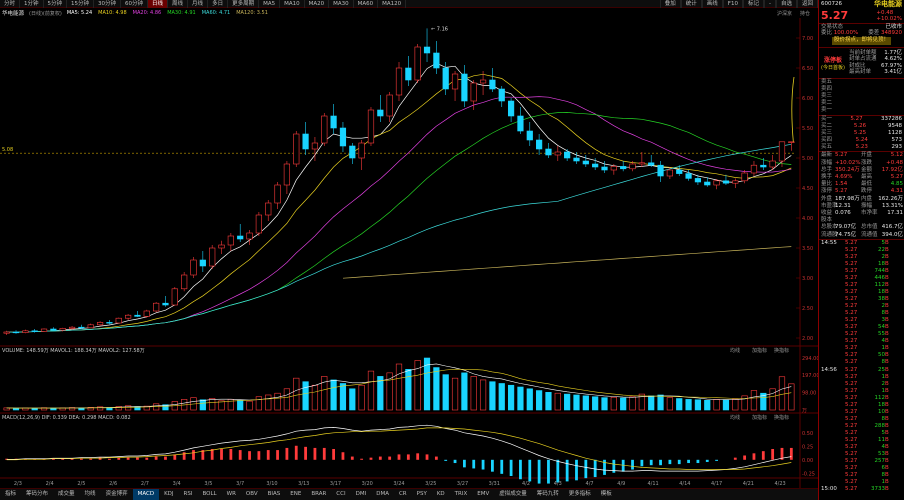 The image size is (904, 500). Describe the element at coordinates (10, 4) in the screenshot. I see `period-tab-0: 分时` at that location.